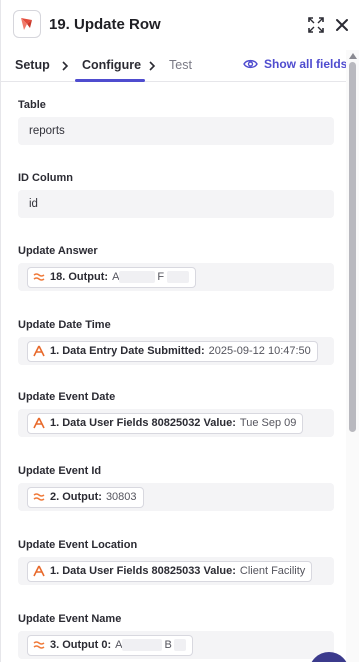 This screenshot has height=662, width=359. I want to click on show-all-fields-button: Show all fields, so click(295, 64).